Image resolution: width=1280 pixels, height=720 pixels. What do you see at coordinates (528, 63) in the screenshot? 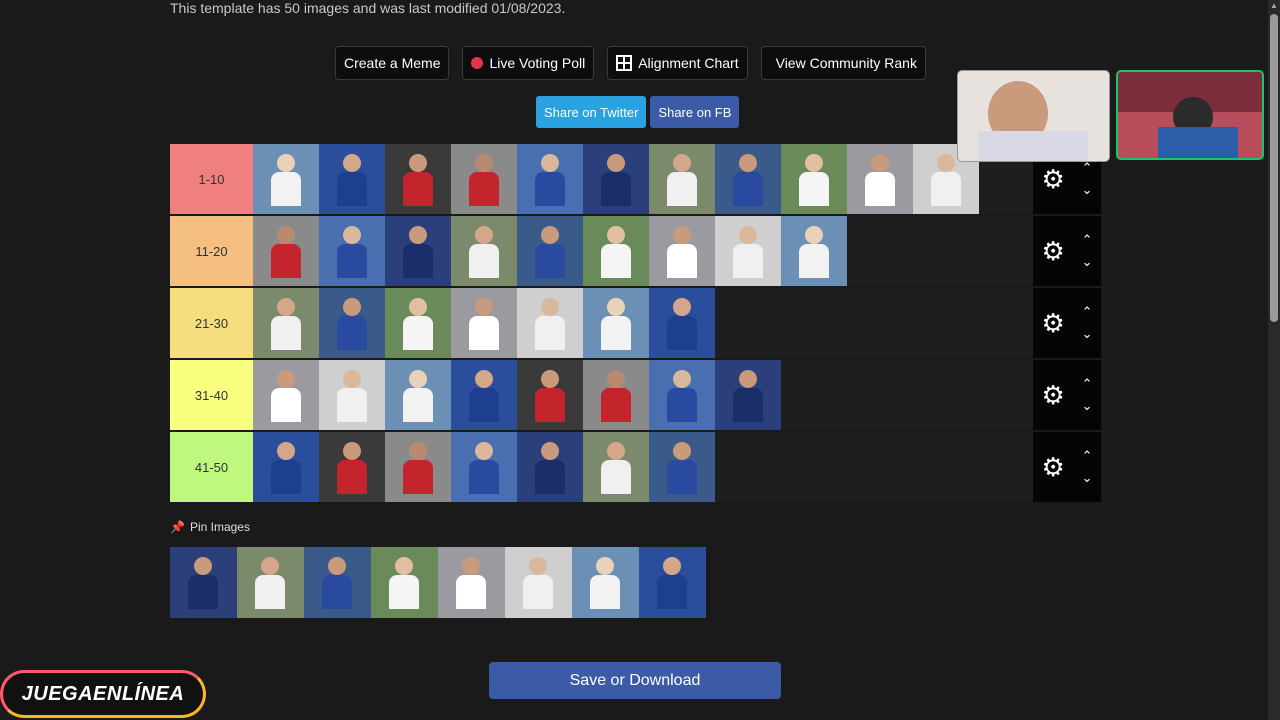
I see `live-voting-poll-button: Live Voting Poll` at bounding box center [528, 63].